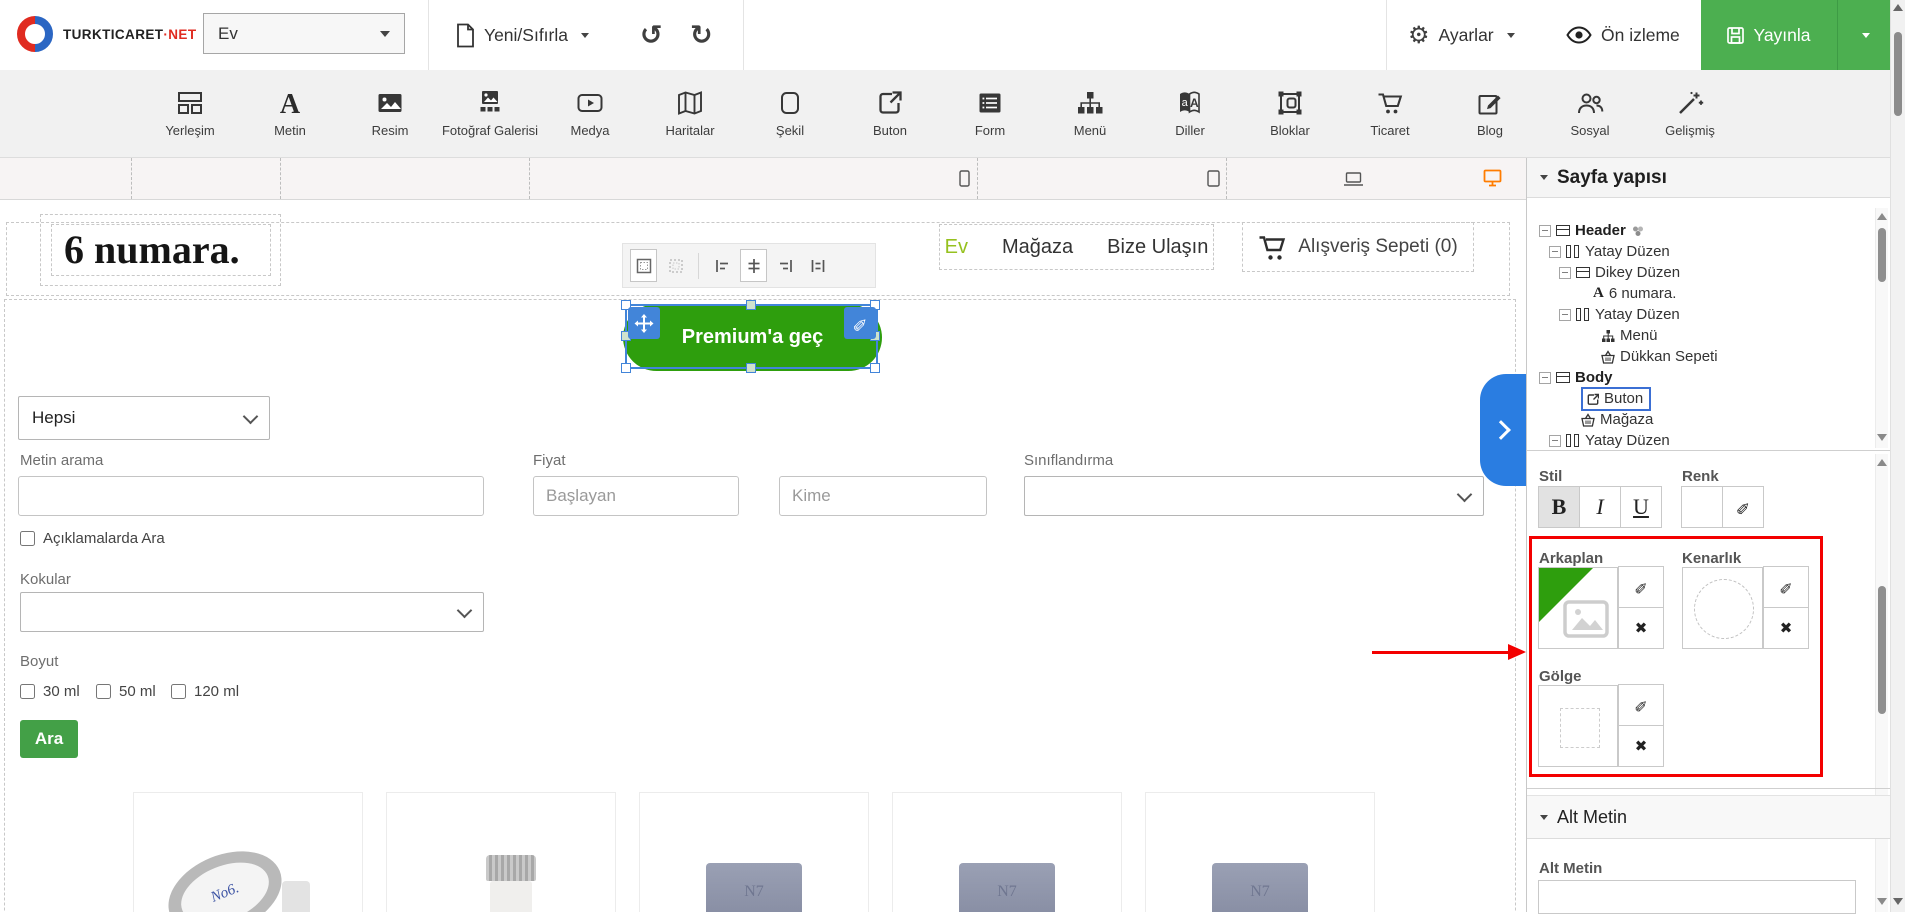  What do you see at coordinates (1600, 507) in the screenshot?
I see `italic-button: I` at bounding box center [1600, 507].